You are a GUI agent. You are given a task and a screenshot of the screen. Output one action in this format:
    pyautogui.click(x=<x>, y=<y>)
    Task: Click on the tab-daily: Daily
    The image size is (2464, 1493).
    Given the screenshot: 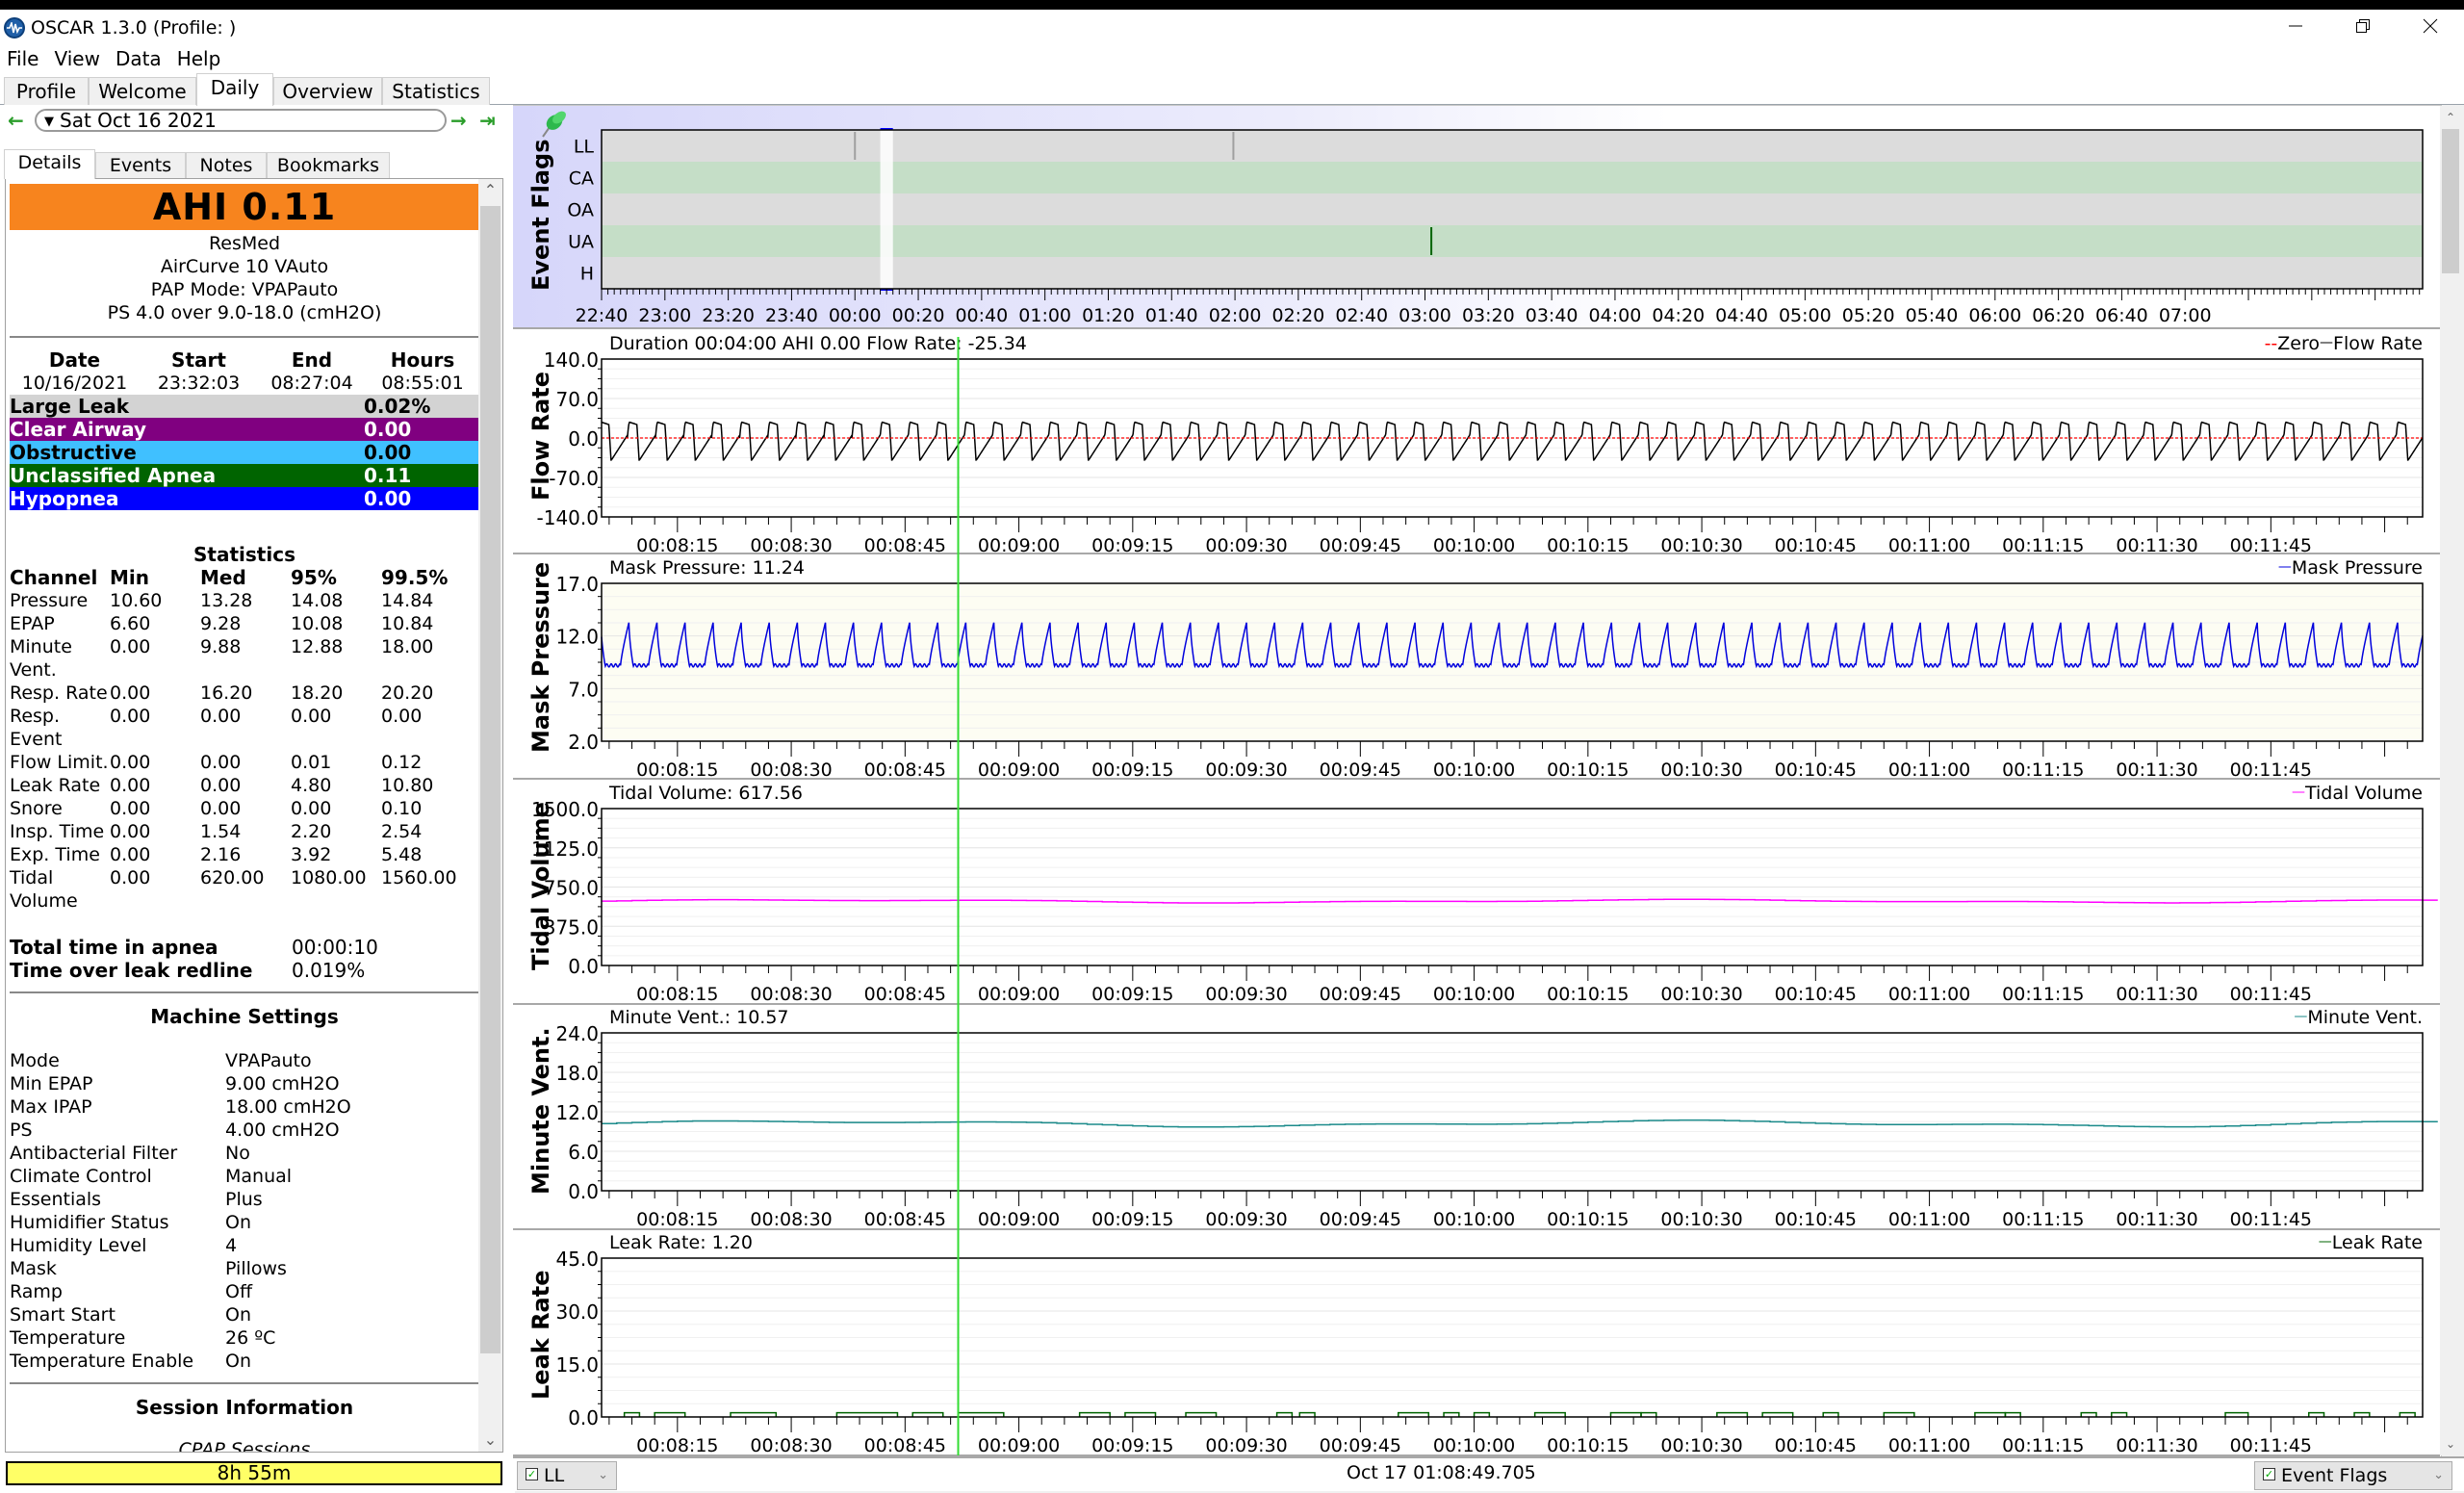 What is the action you would take?
    pyautogui.click(x=234, y=89)
    